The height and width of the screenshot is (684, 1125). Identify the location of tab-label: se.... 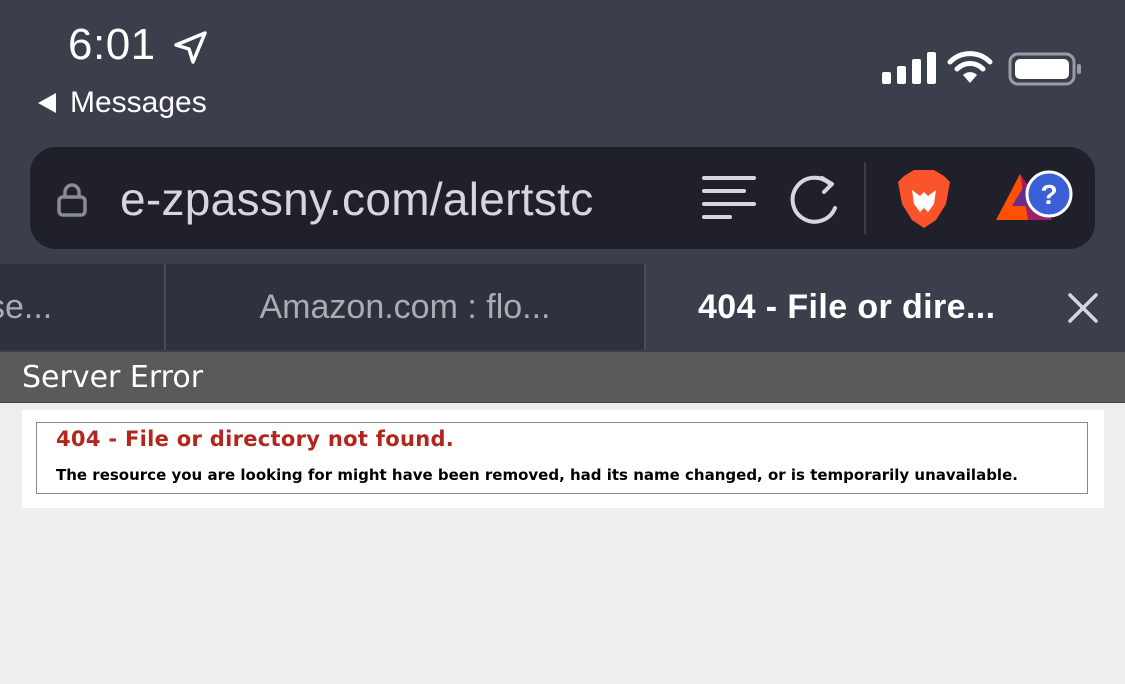
(26, 306).